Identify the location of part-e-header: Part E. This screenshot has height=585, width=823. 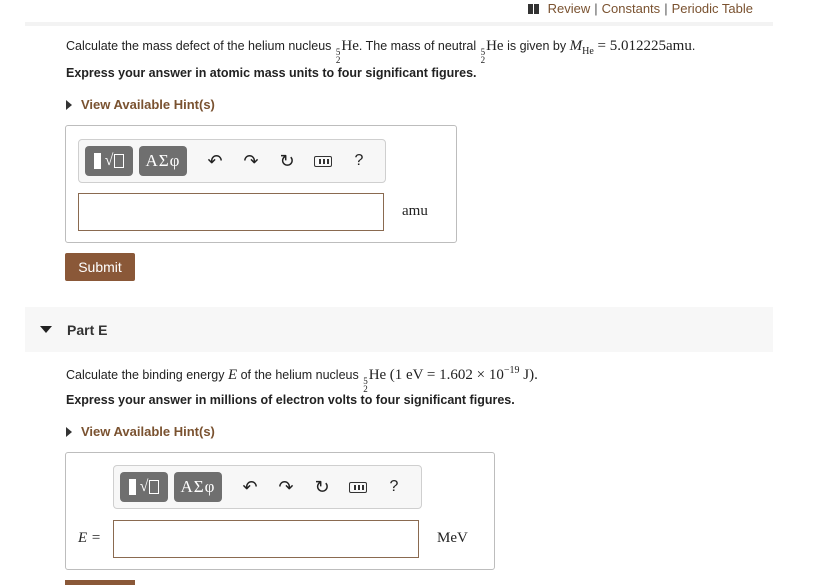
(399, 329).